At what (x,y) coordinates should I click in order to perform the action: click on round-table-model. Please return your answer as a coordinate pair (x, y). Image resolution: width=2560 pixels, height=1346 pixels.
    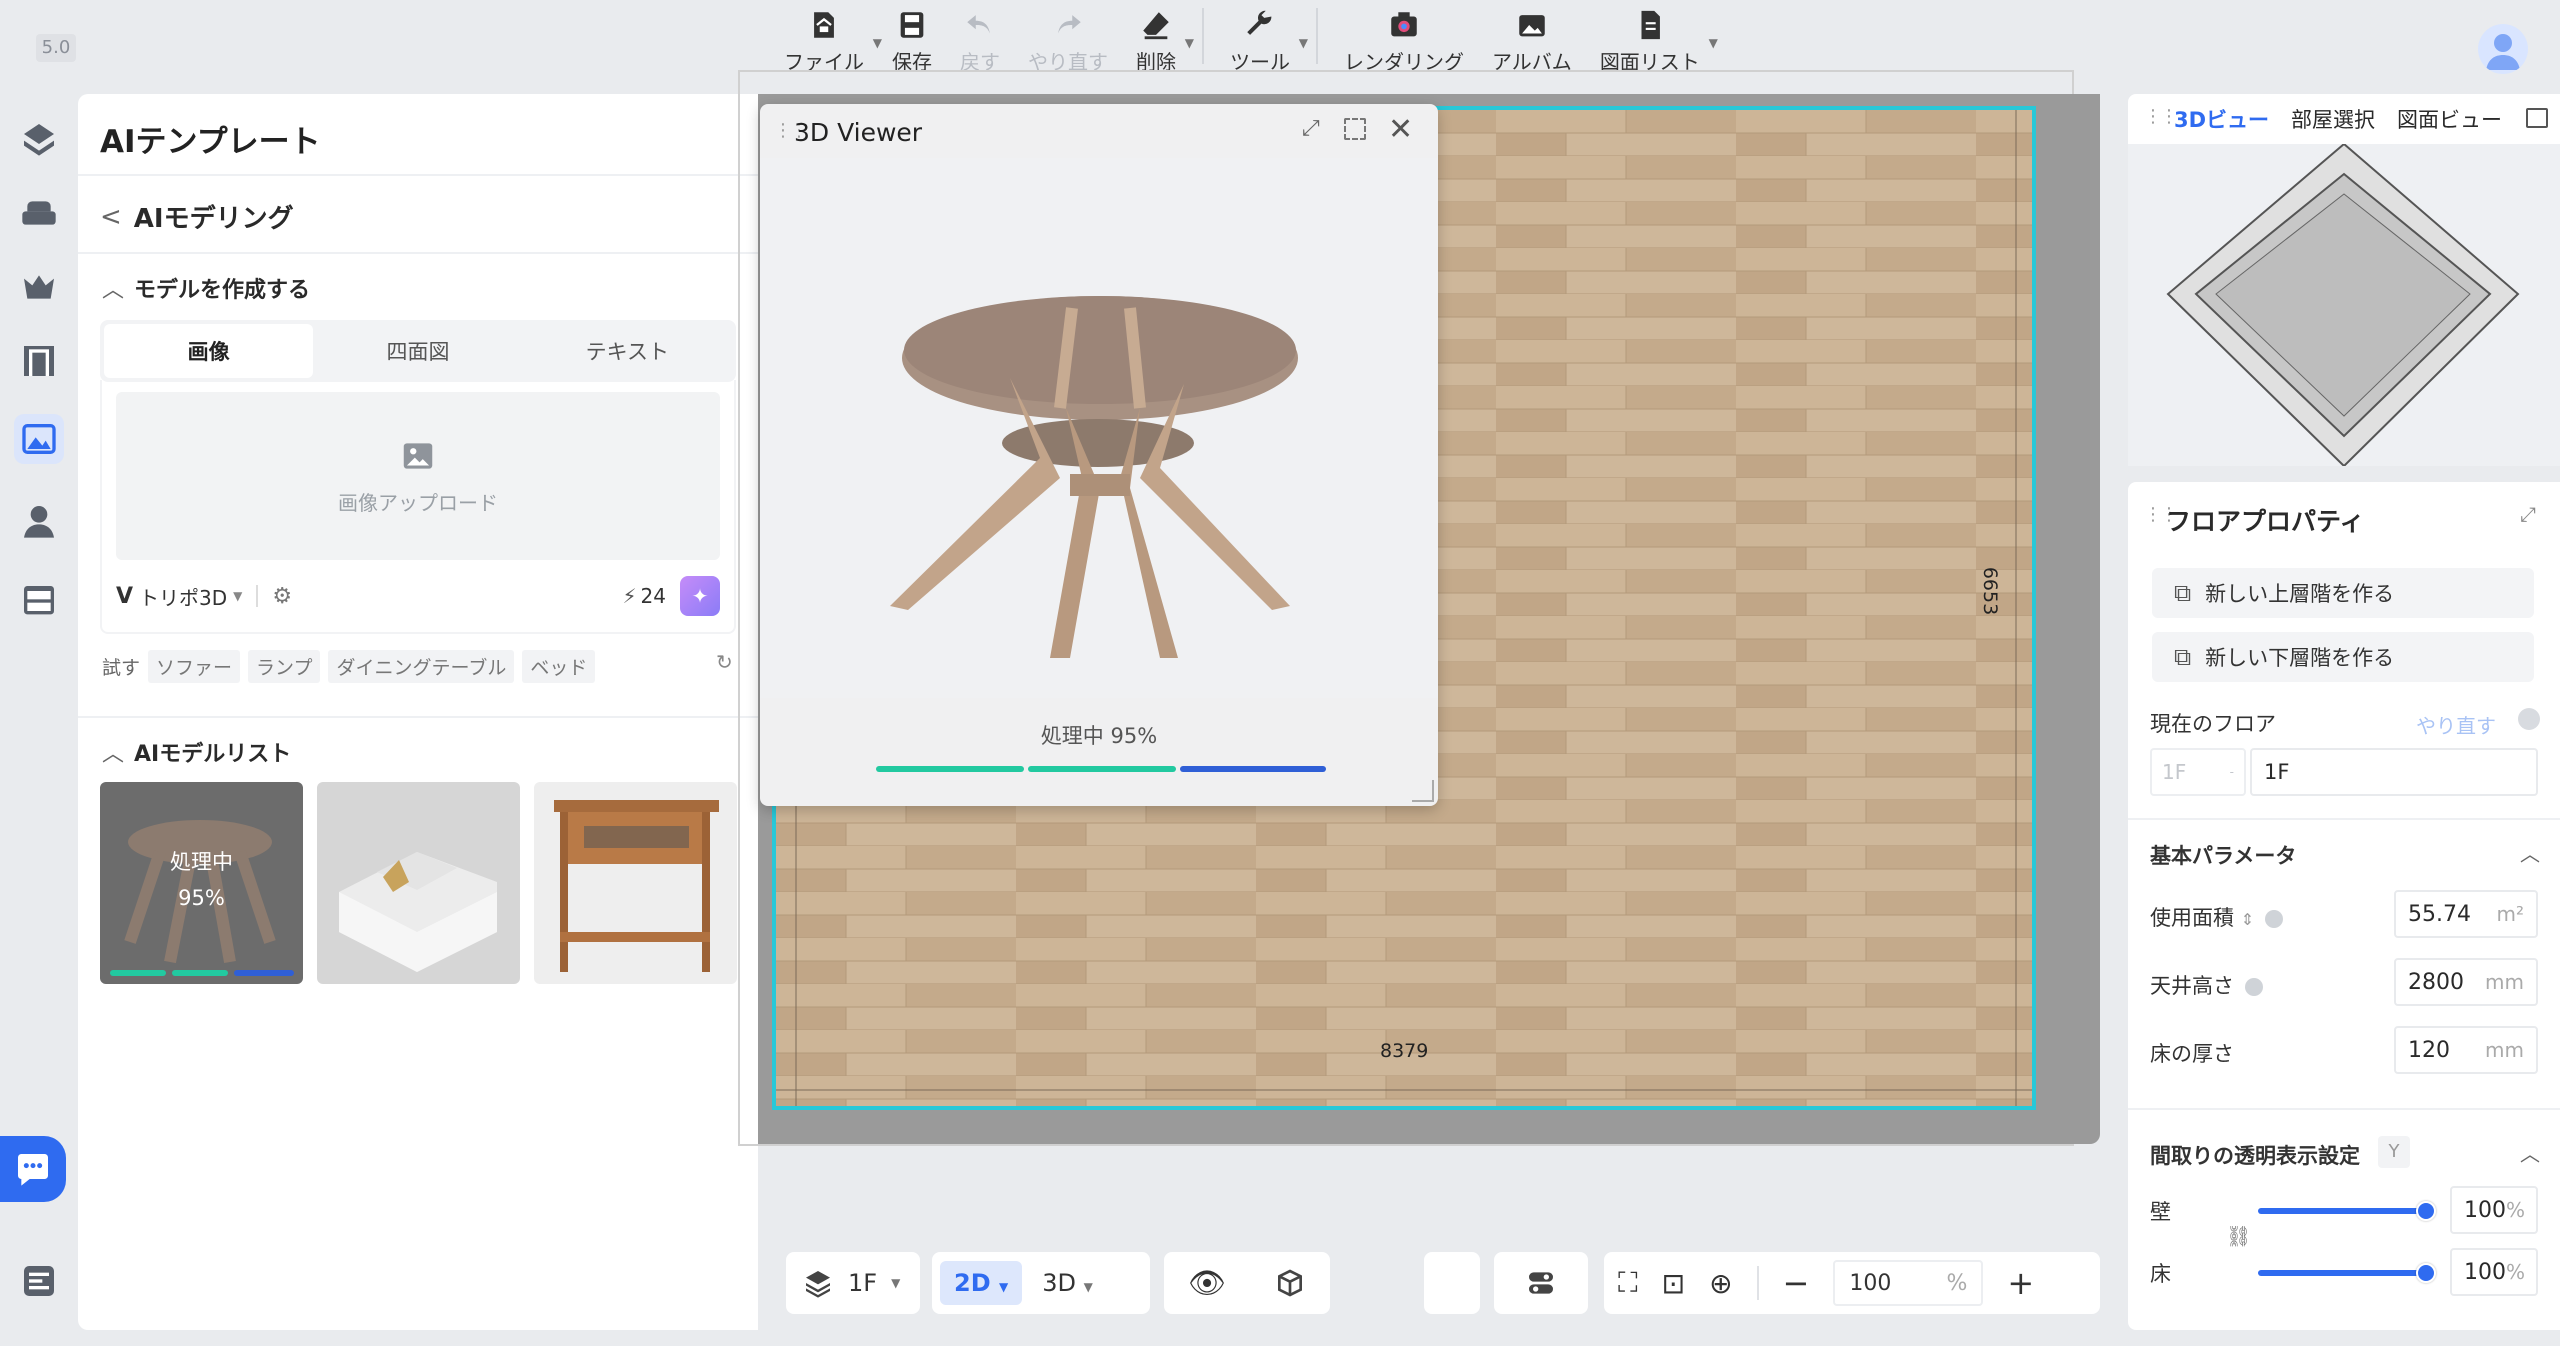
    Looking at the image, I should click on (1094, 477).